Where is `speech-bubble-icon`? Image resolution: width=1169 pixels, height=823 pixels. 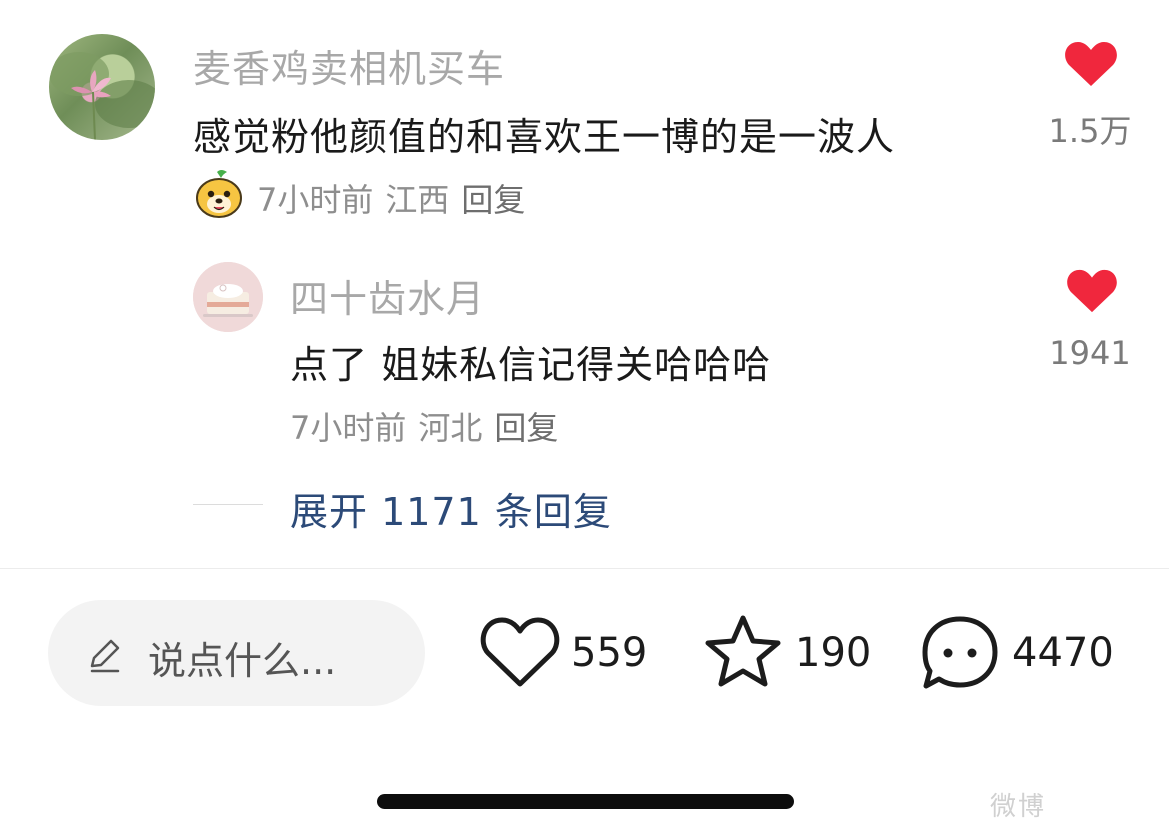 speech-bubble-icon is located at coordinates (960, 652).